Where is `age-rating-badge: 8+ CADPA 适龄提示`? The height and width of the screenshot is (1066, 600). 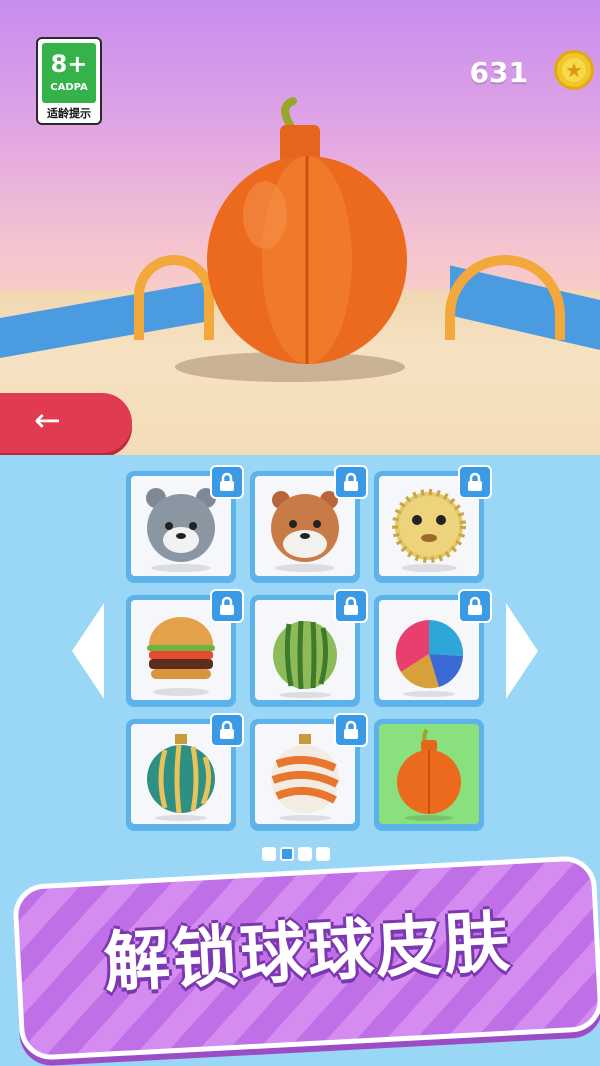
age-rating-badge: 8+ CADPA 适龄提示 is located at coordinates (69, 81).